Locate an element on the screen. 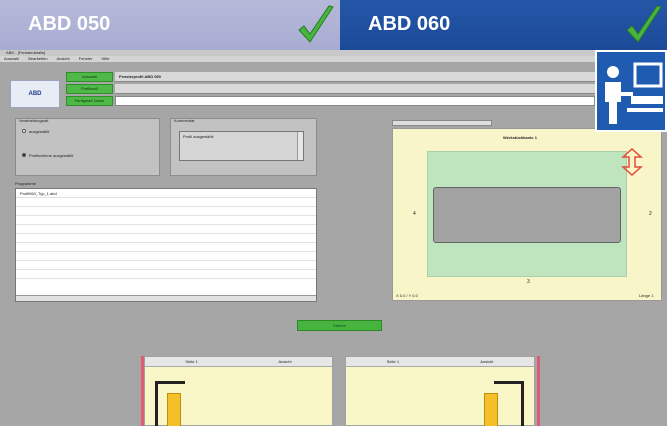 The width and height of the screenshot is (667, 426). list-horizontal-scrollbar is located at coordinates (166, 298).